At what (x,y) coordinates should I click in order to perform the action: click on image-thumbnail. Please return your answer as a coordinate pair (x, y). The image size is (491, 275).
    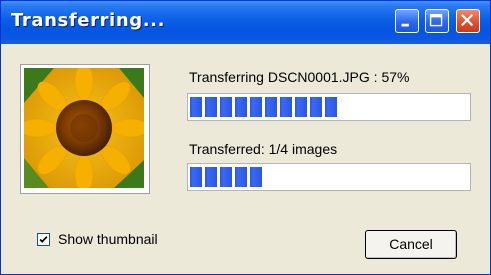
    Looking at the image, I should click on (85, 129).